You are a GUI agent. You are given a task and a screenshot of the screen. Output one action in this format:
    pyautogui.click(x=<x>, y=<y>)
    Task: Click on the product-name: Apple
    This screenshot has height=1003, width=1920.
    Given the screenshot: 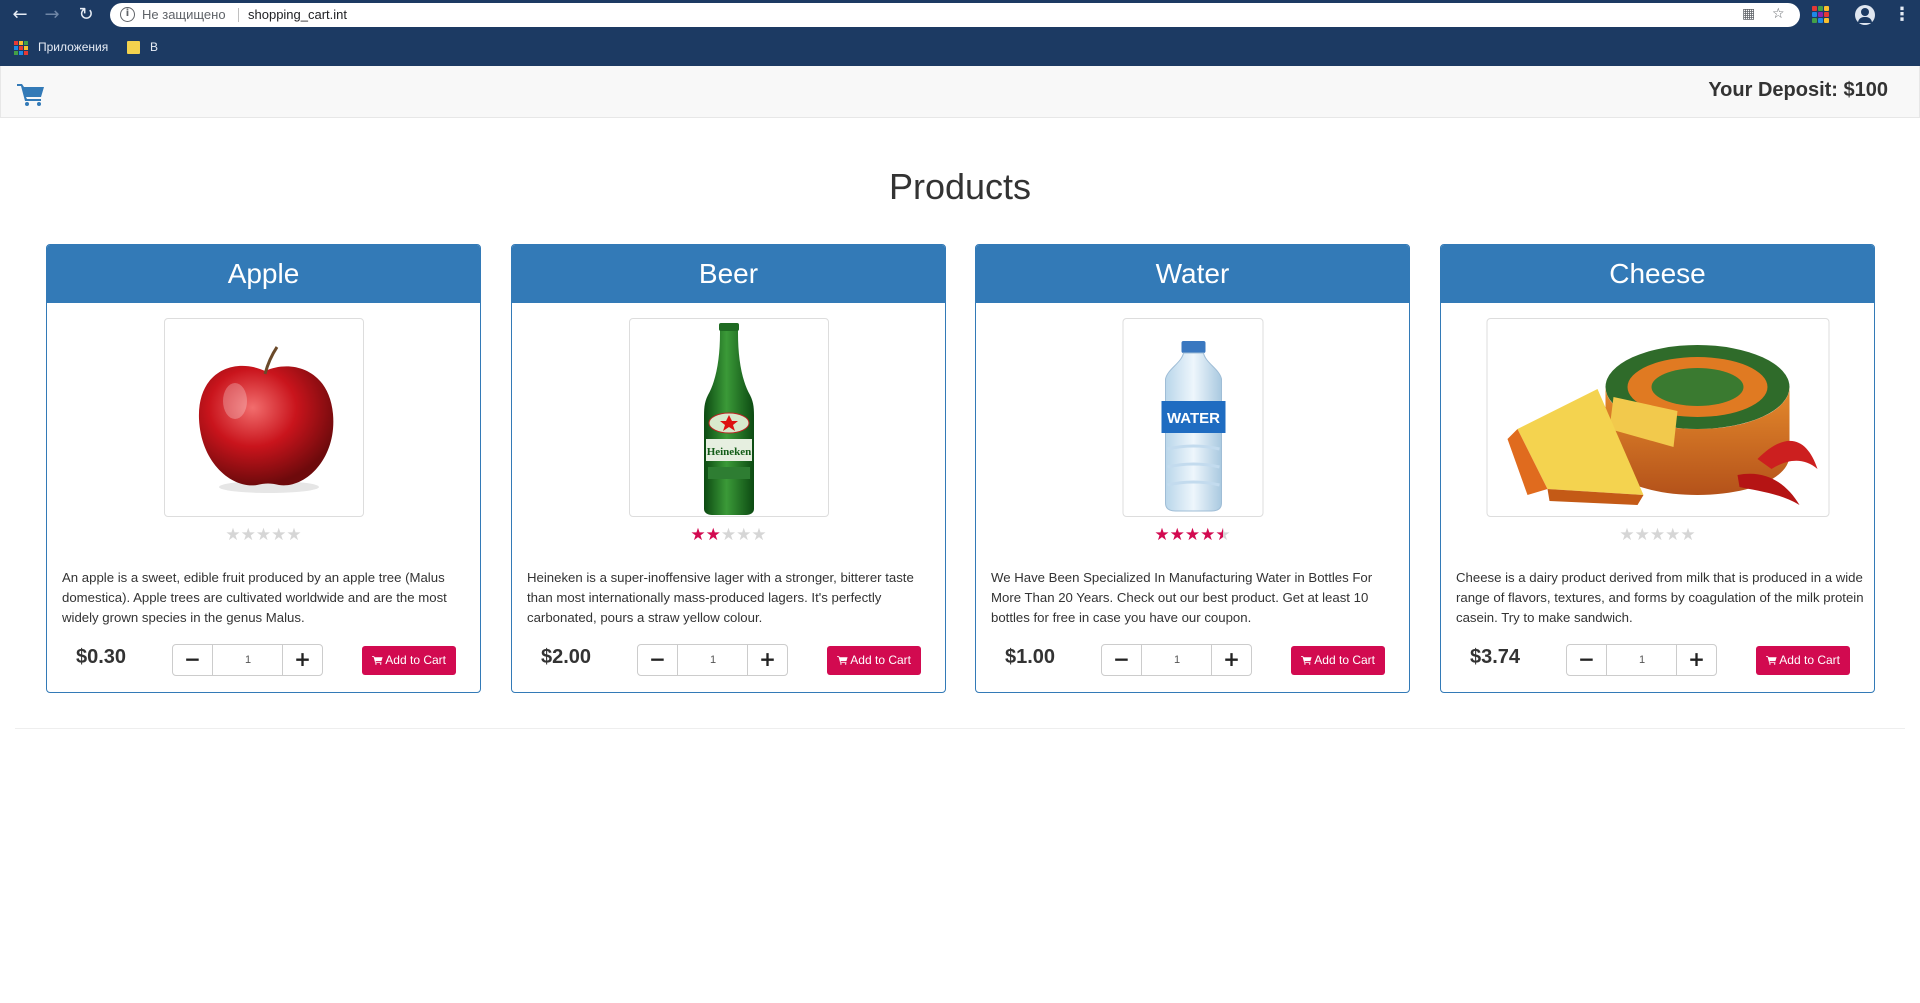 What is the action you would take?
    pyautogui.click(x=263, y=274)
    